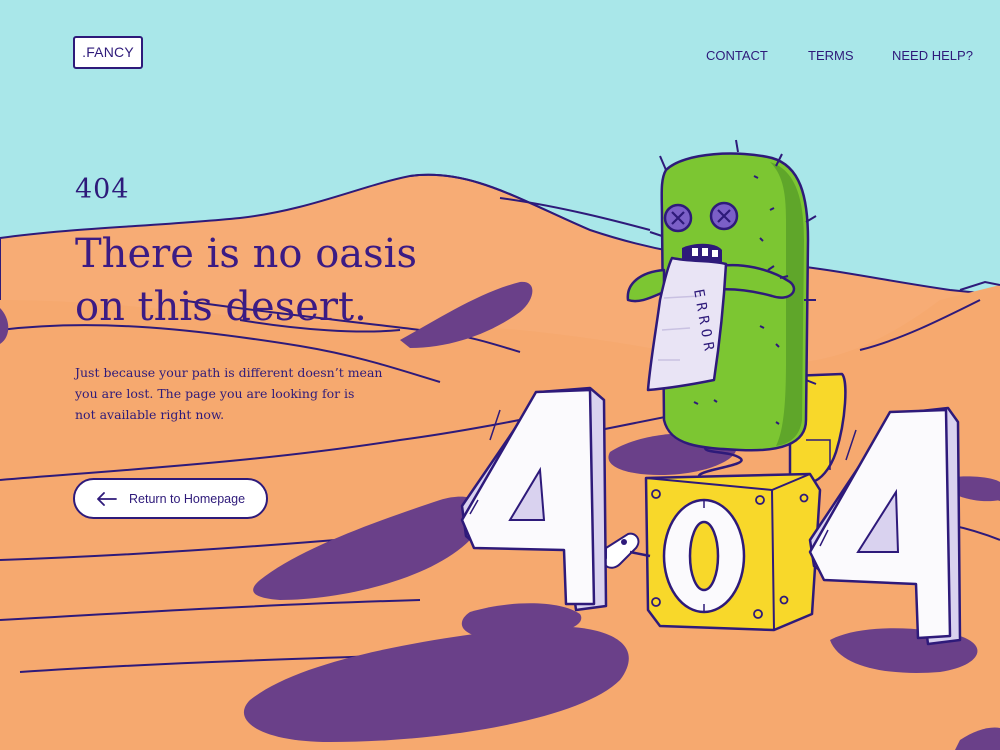 This screenshot has width=1000, height=750. I want to click on logo: .FANCY, so click(108, 52).